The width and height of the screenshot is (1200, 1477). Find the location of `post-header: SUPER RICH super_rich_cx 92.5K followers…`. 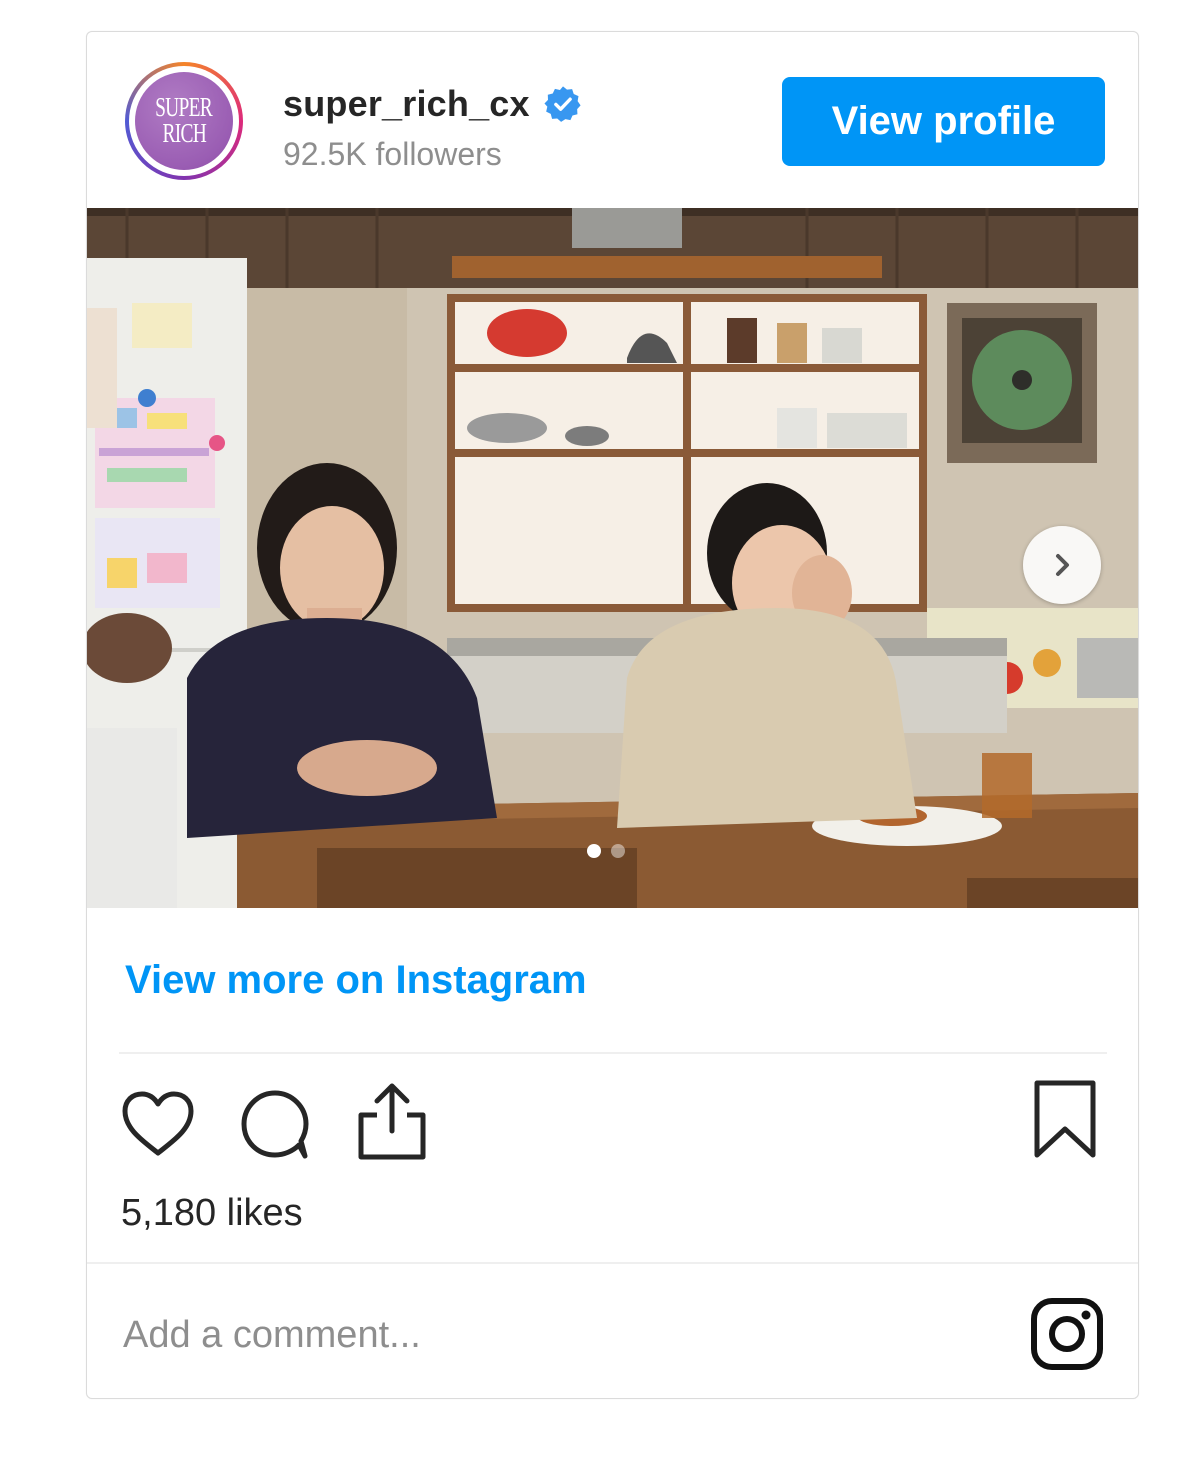

post-header: SUPER RICH super_rich_cx 92.5K followers… is located at coordinates (612, 120).